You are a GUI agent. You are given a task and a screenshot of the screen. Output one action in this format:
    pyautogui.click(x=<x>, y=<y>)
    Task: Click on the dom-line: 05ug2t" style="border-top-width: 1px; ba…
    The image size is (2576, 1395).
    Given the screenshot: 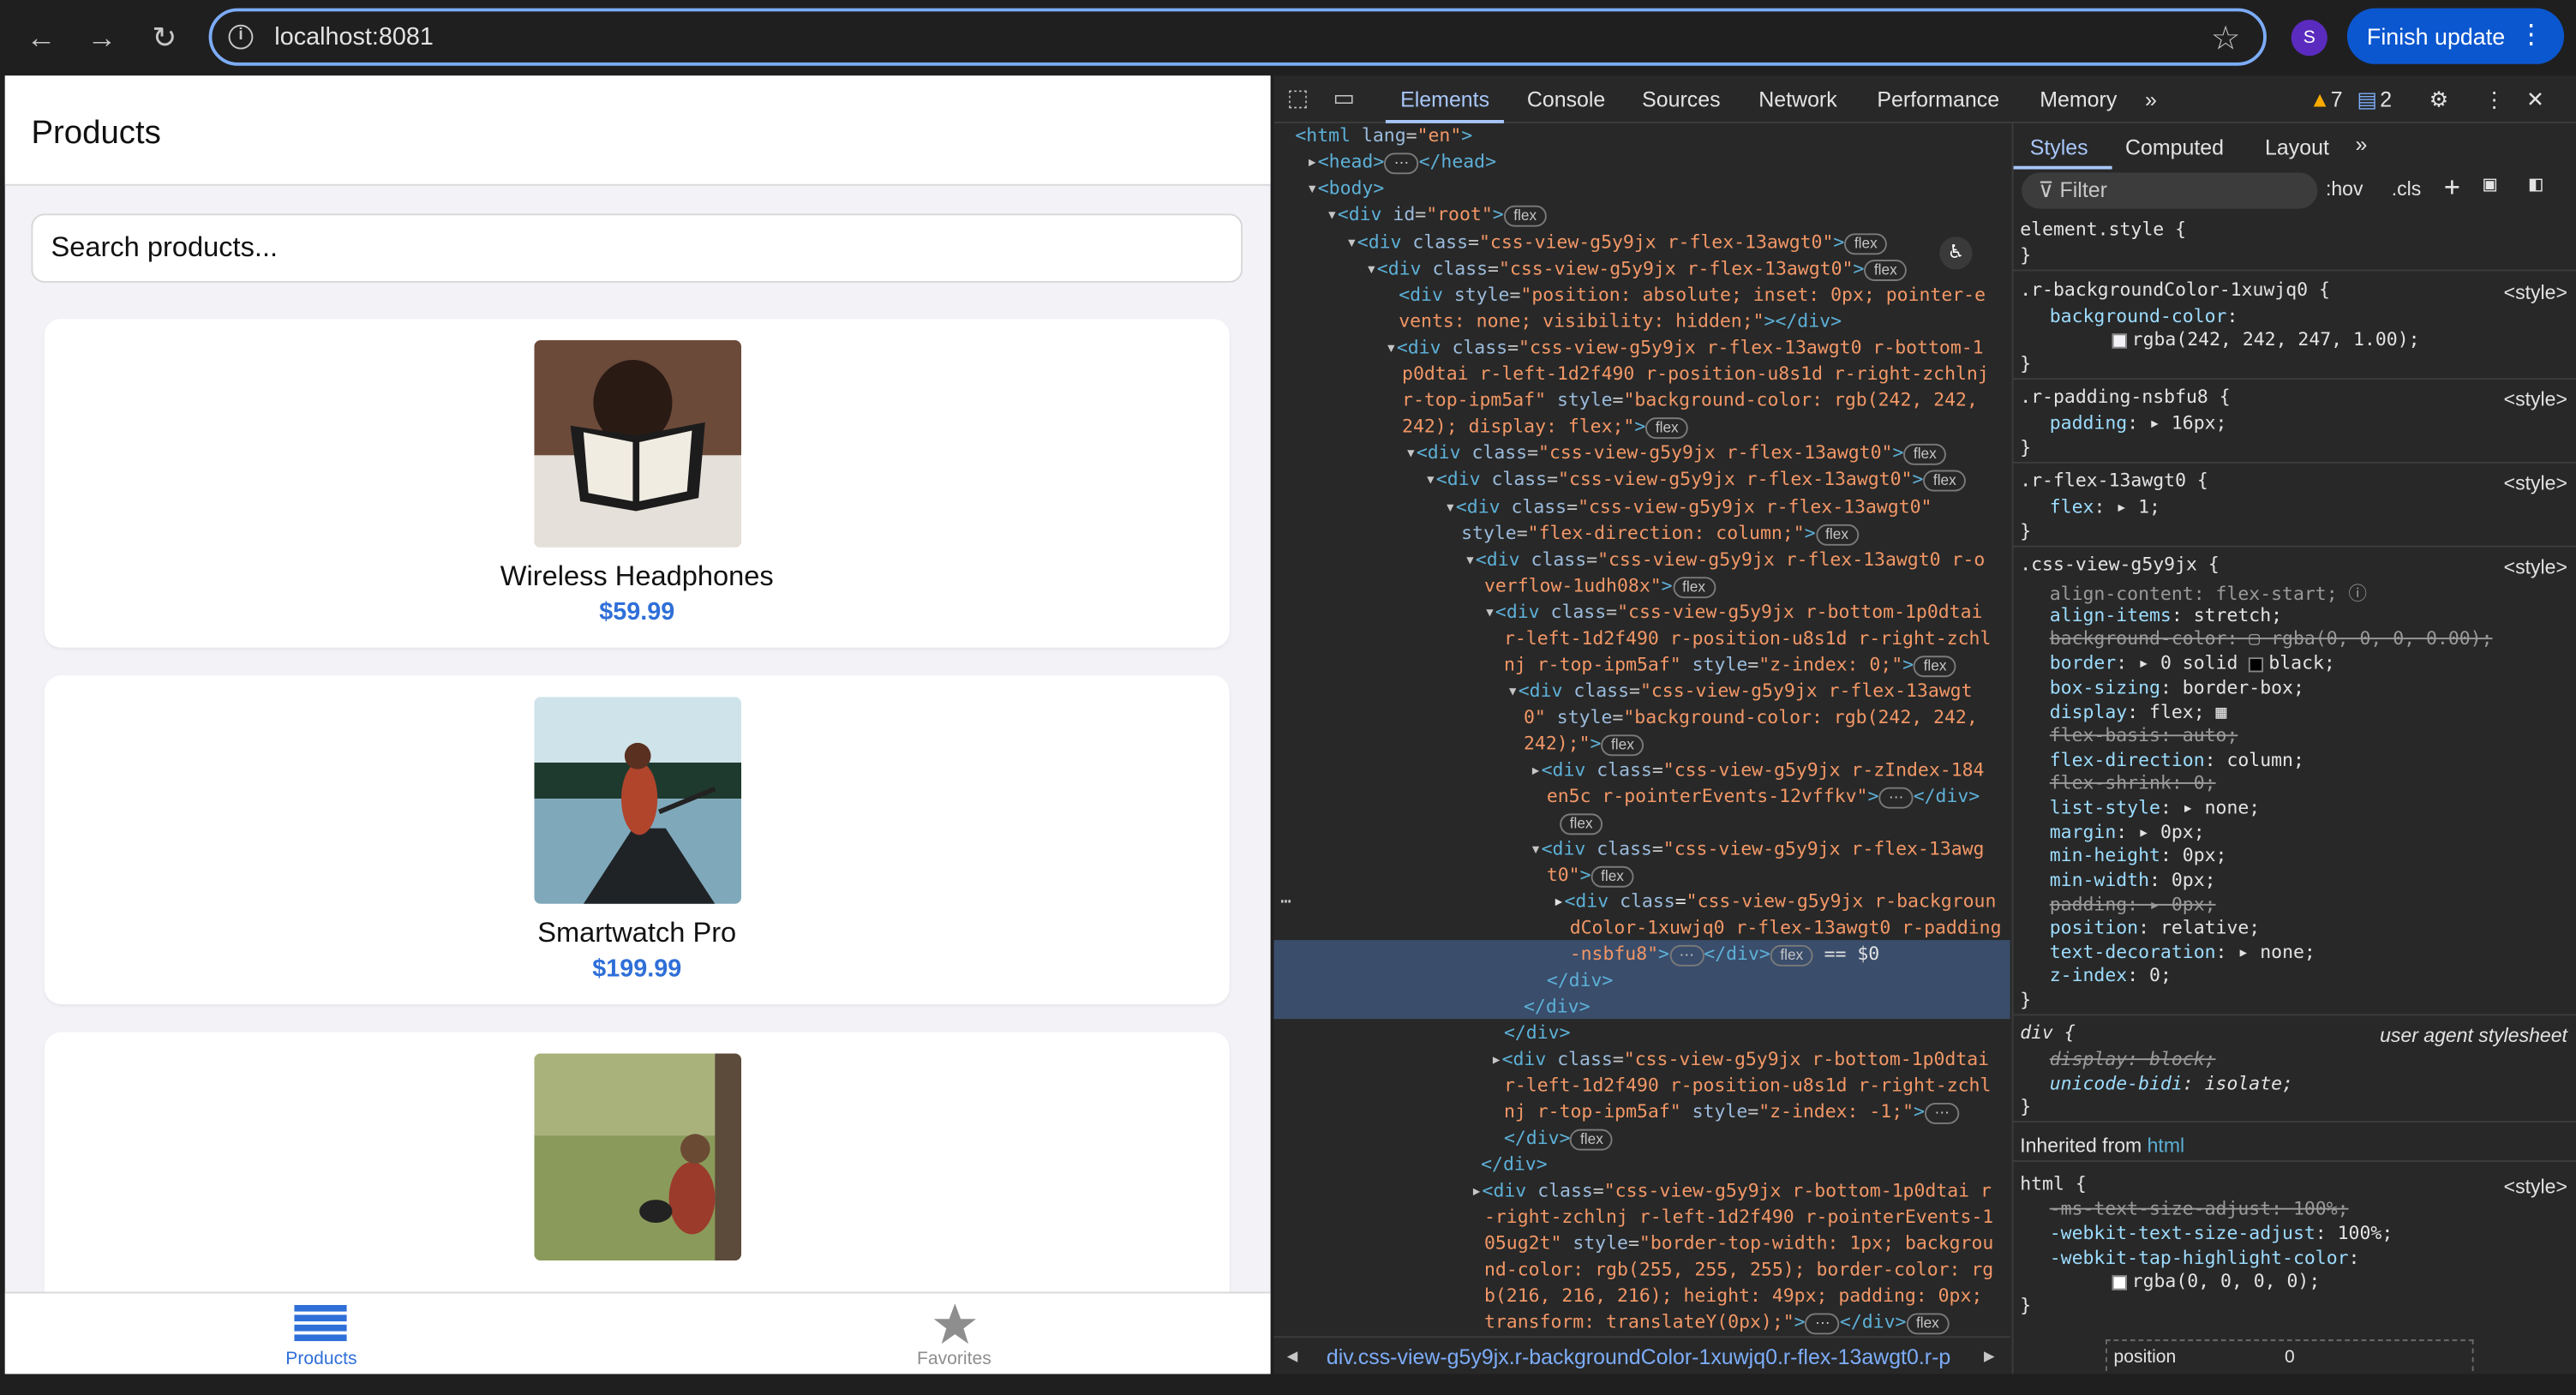 What is the action you would take?
    pyautogui.click(x=1738, y=1244)
    